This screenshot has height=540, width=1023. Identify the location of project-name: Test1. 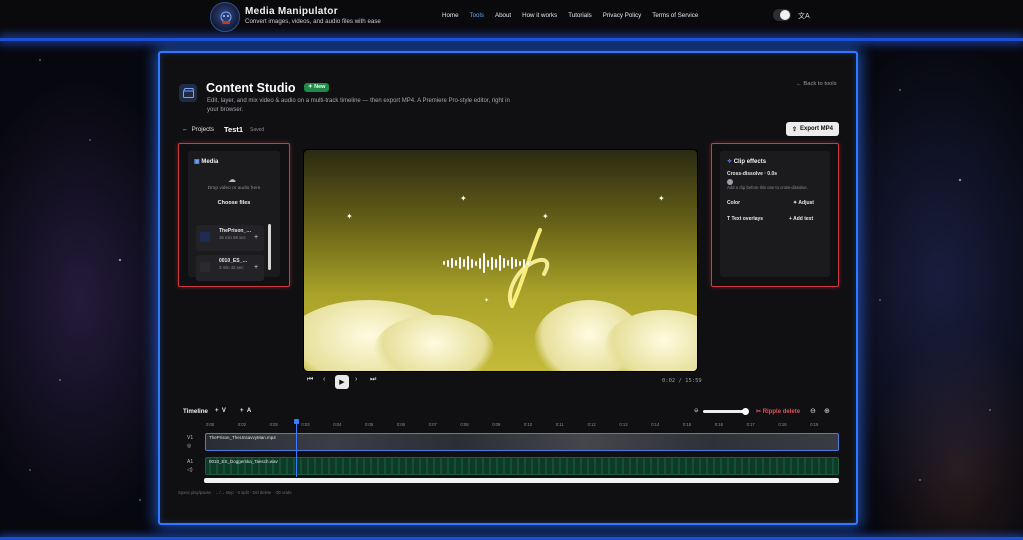
(233, 129).